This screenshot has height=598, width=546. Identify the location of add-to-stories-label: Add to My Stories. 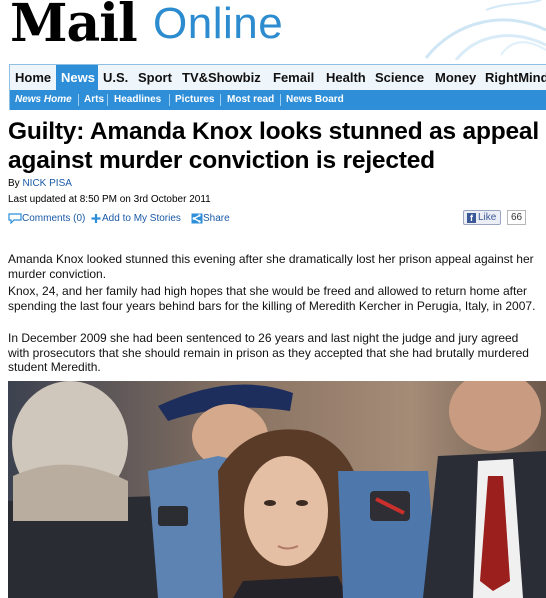
(141, 218).